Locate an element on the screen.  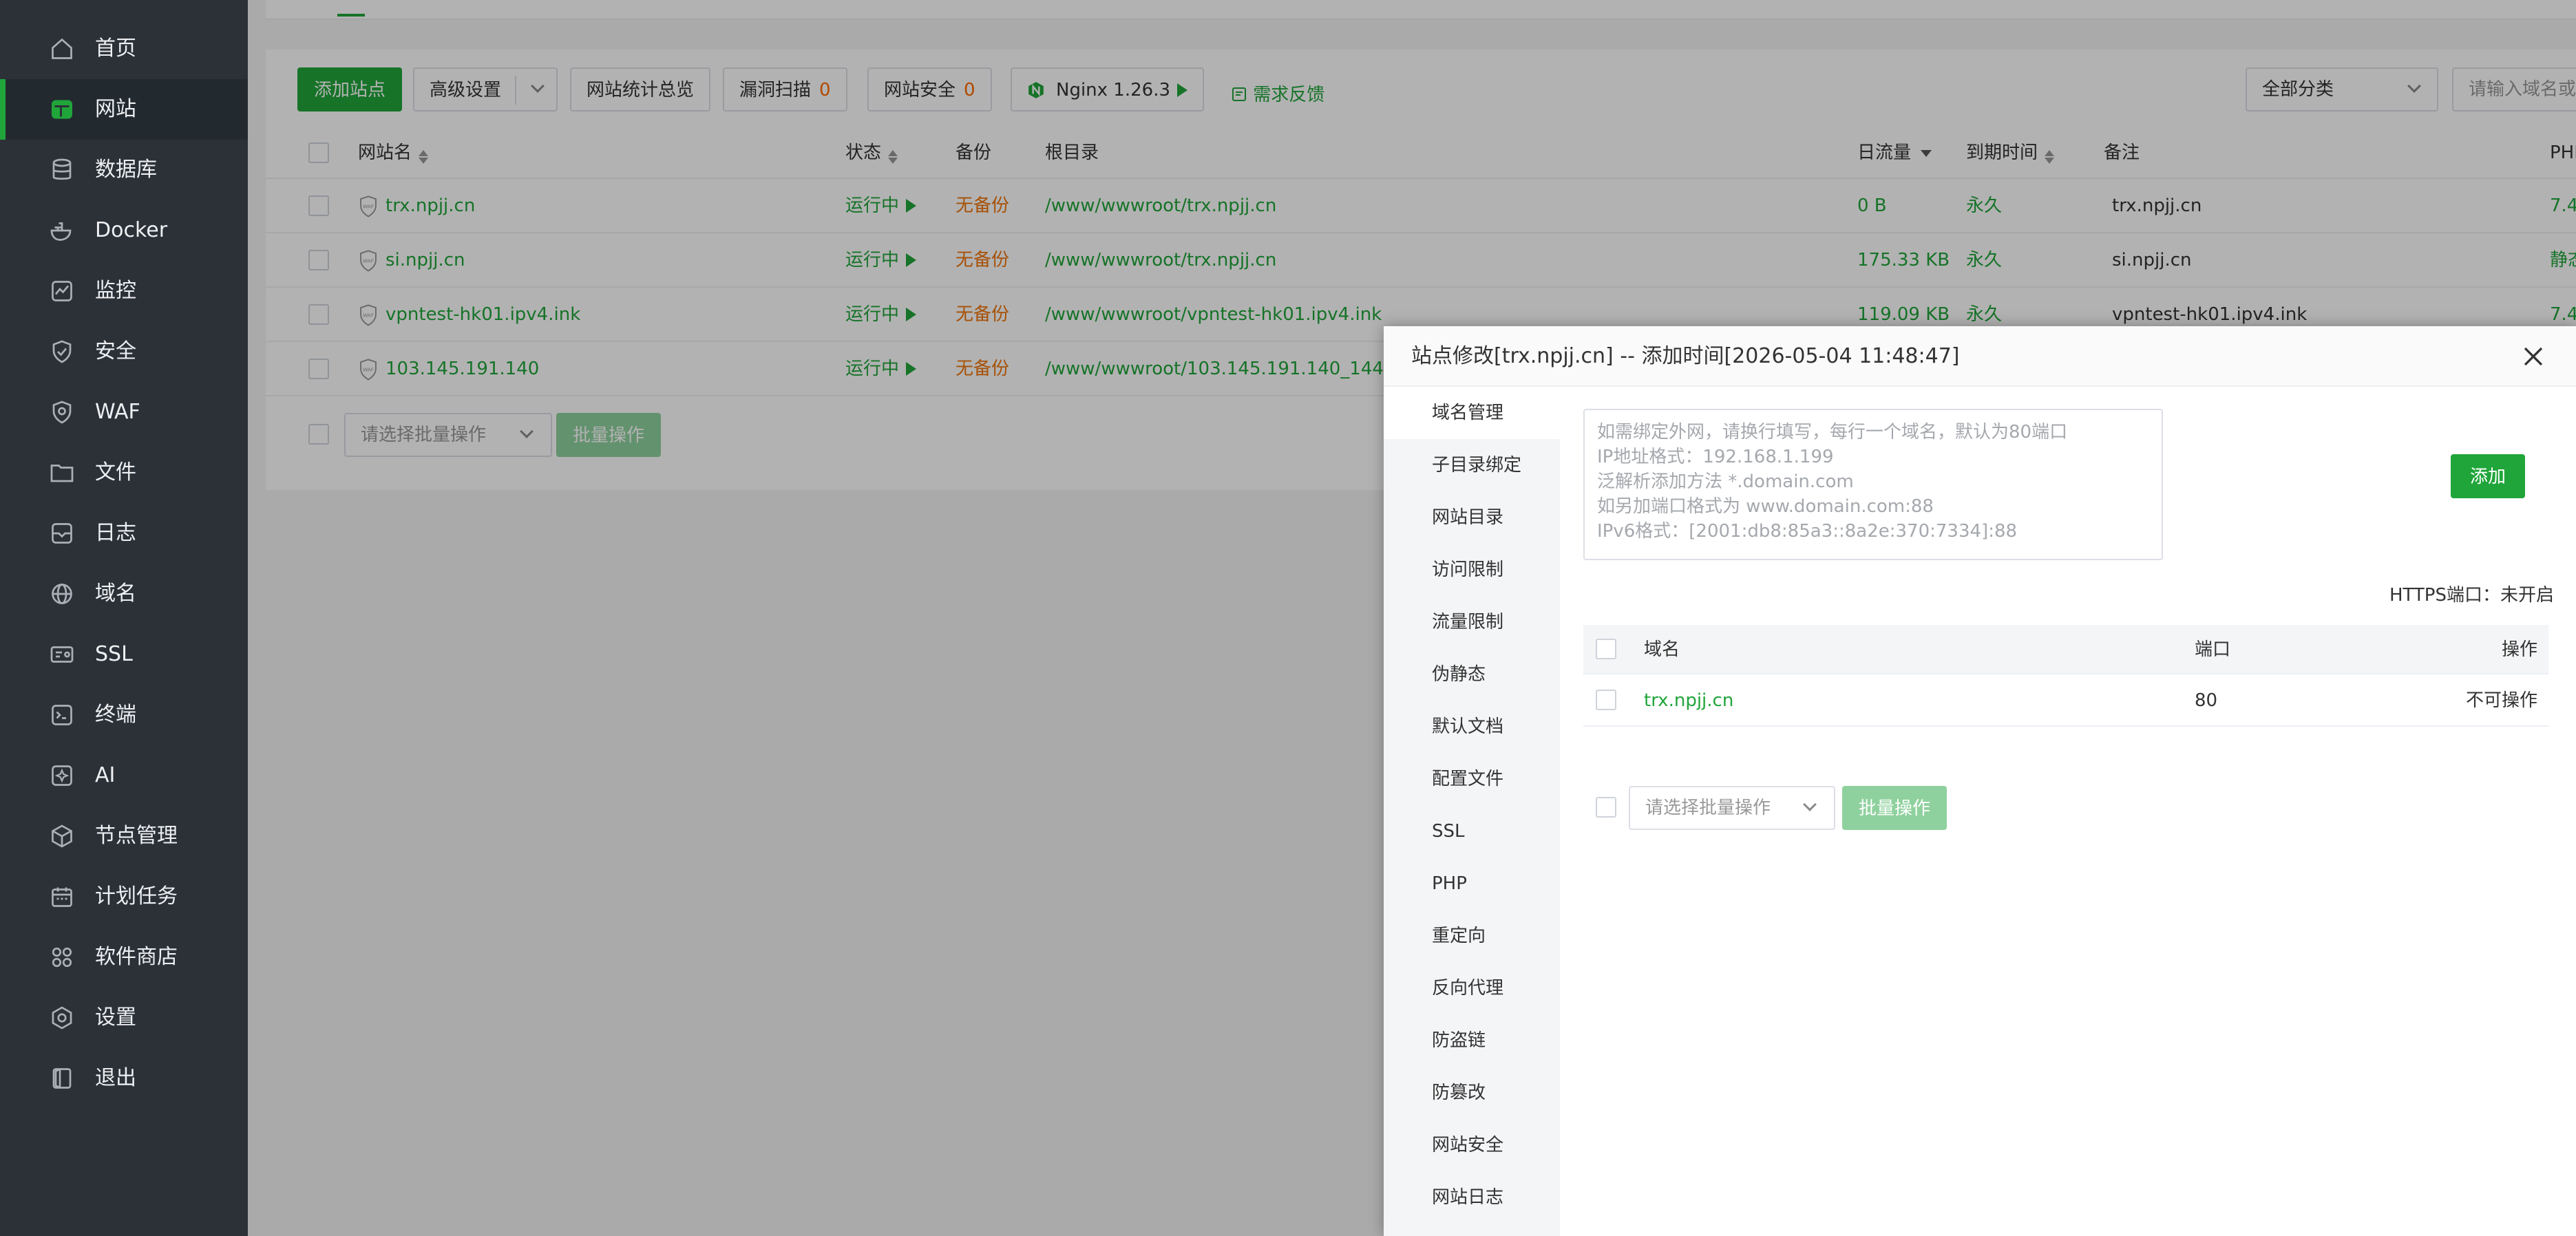
https-port-status: HTTPS端口：未开启 is located at coordinates (2471, 595).